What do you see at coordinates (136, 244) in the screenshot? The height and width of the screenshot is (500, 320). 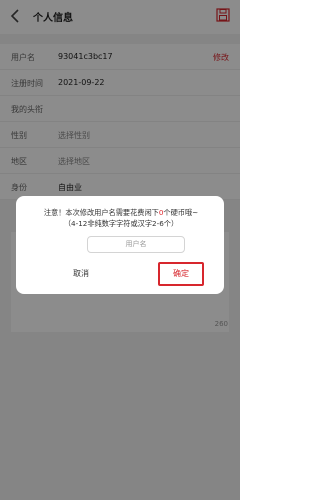 I see `username-input: 用户名` at bounding box center [136, 244].